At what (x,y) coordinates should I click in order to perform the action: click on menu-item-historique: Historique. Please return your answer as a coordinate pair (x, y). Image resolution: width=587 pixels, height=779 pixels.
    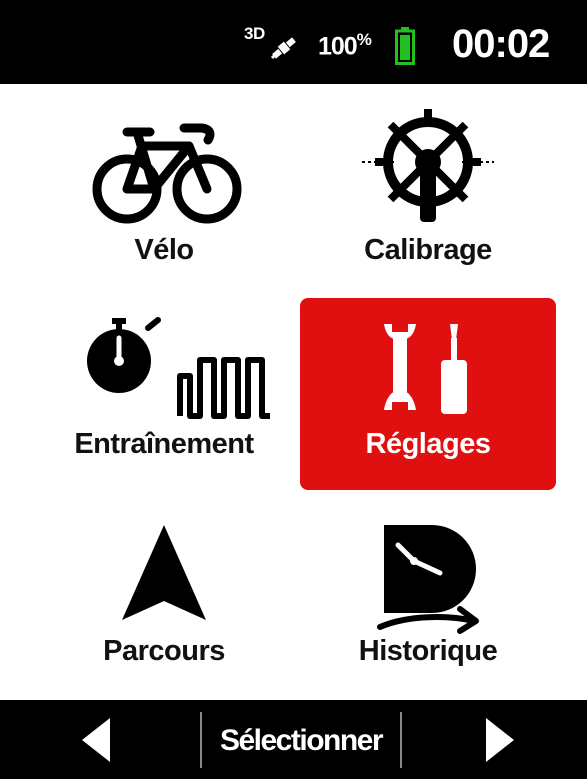
    Looking at the image, I should click on (428, 601).